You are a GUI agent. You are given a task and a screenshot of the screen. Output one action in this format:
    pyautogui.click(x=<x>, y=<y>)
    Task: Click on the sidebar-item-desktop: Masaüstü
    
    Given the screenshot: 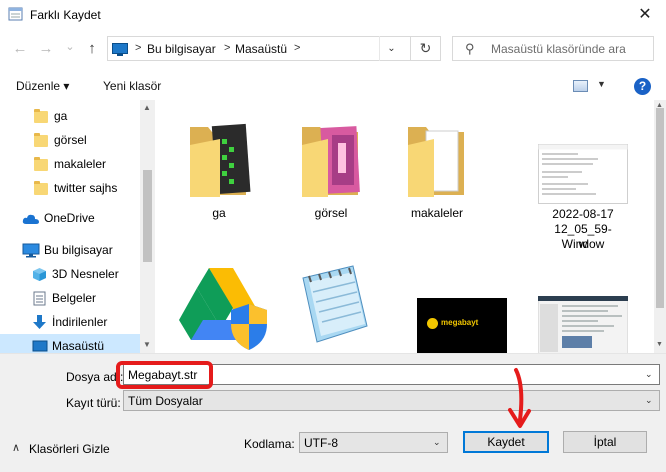 What is the action you would take?
    pyautogui.click(x=70, y=343)
    